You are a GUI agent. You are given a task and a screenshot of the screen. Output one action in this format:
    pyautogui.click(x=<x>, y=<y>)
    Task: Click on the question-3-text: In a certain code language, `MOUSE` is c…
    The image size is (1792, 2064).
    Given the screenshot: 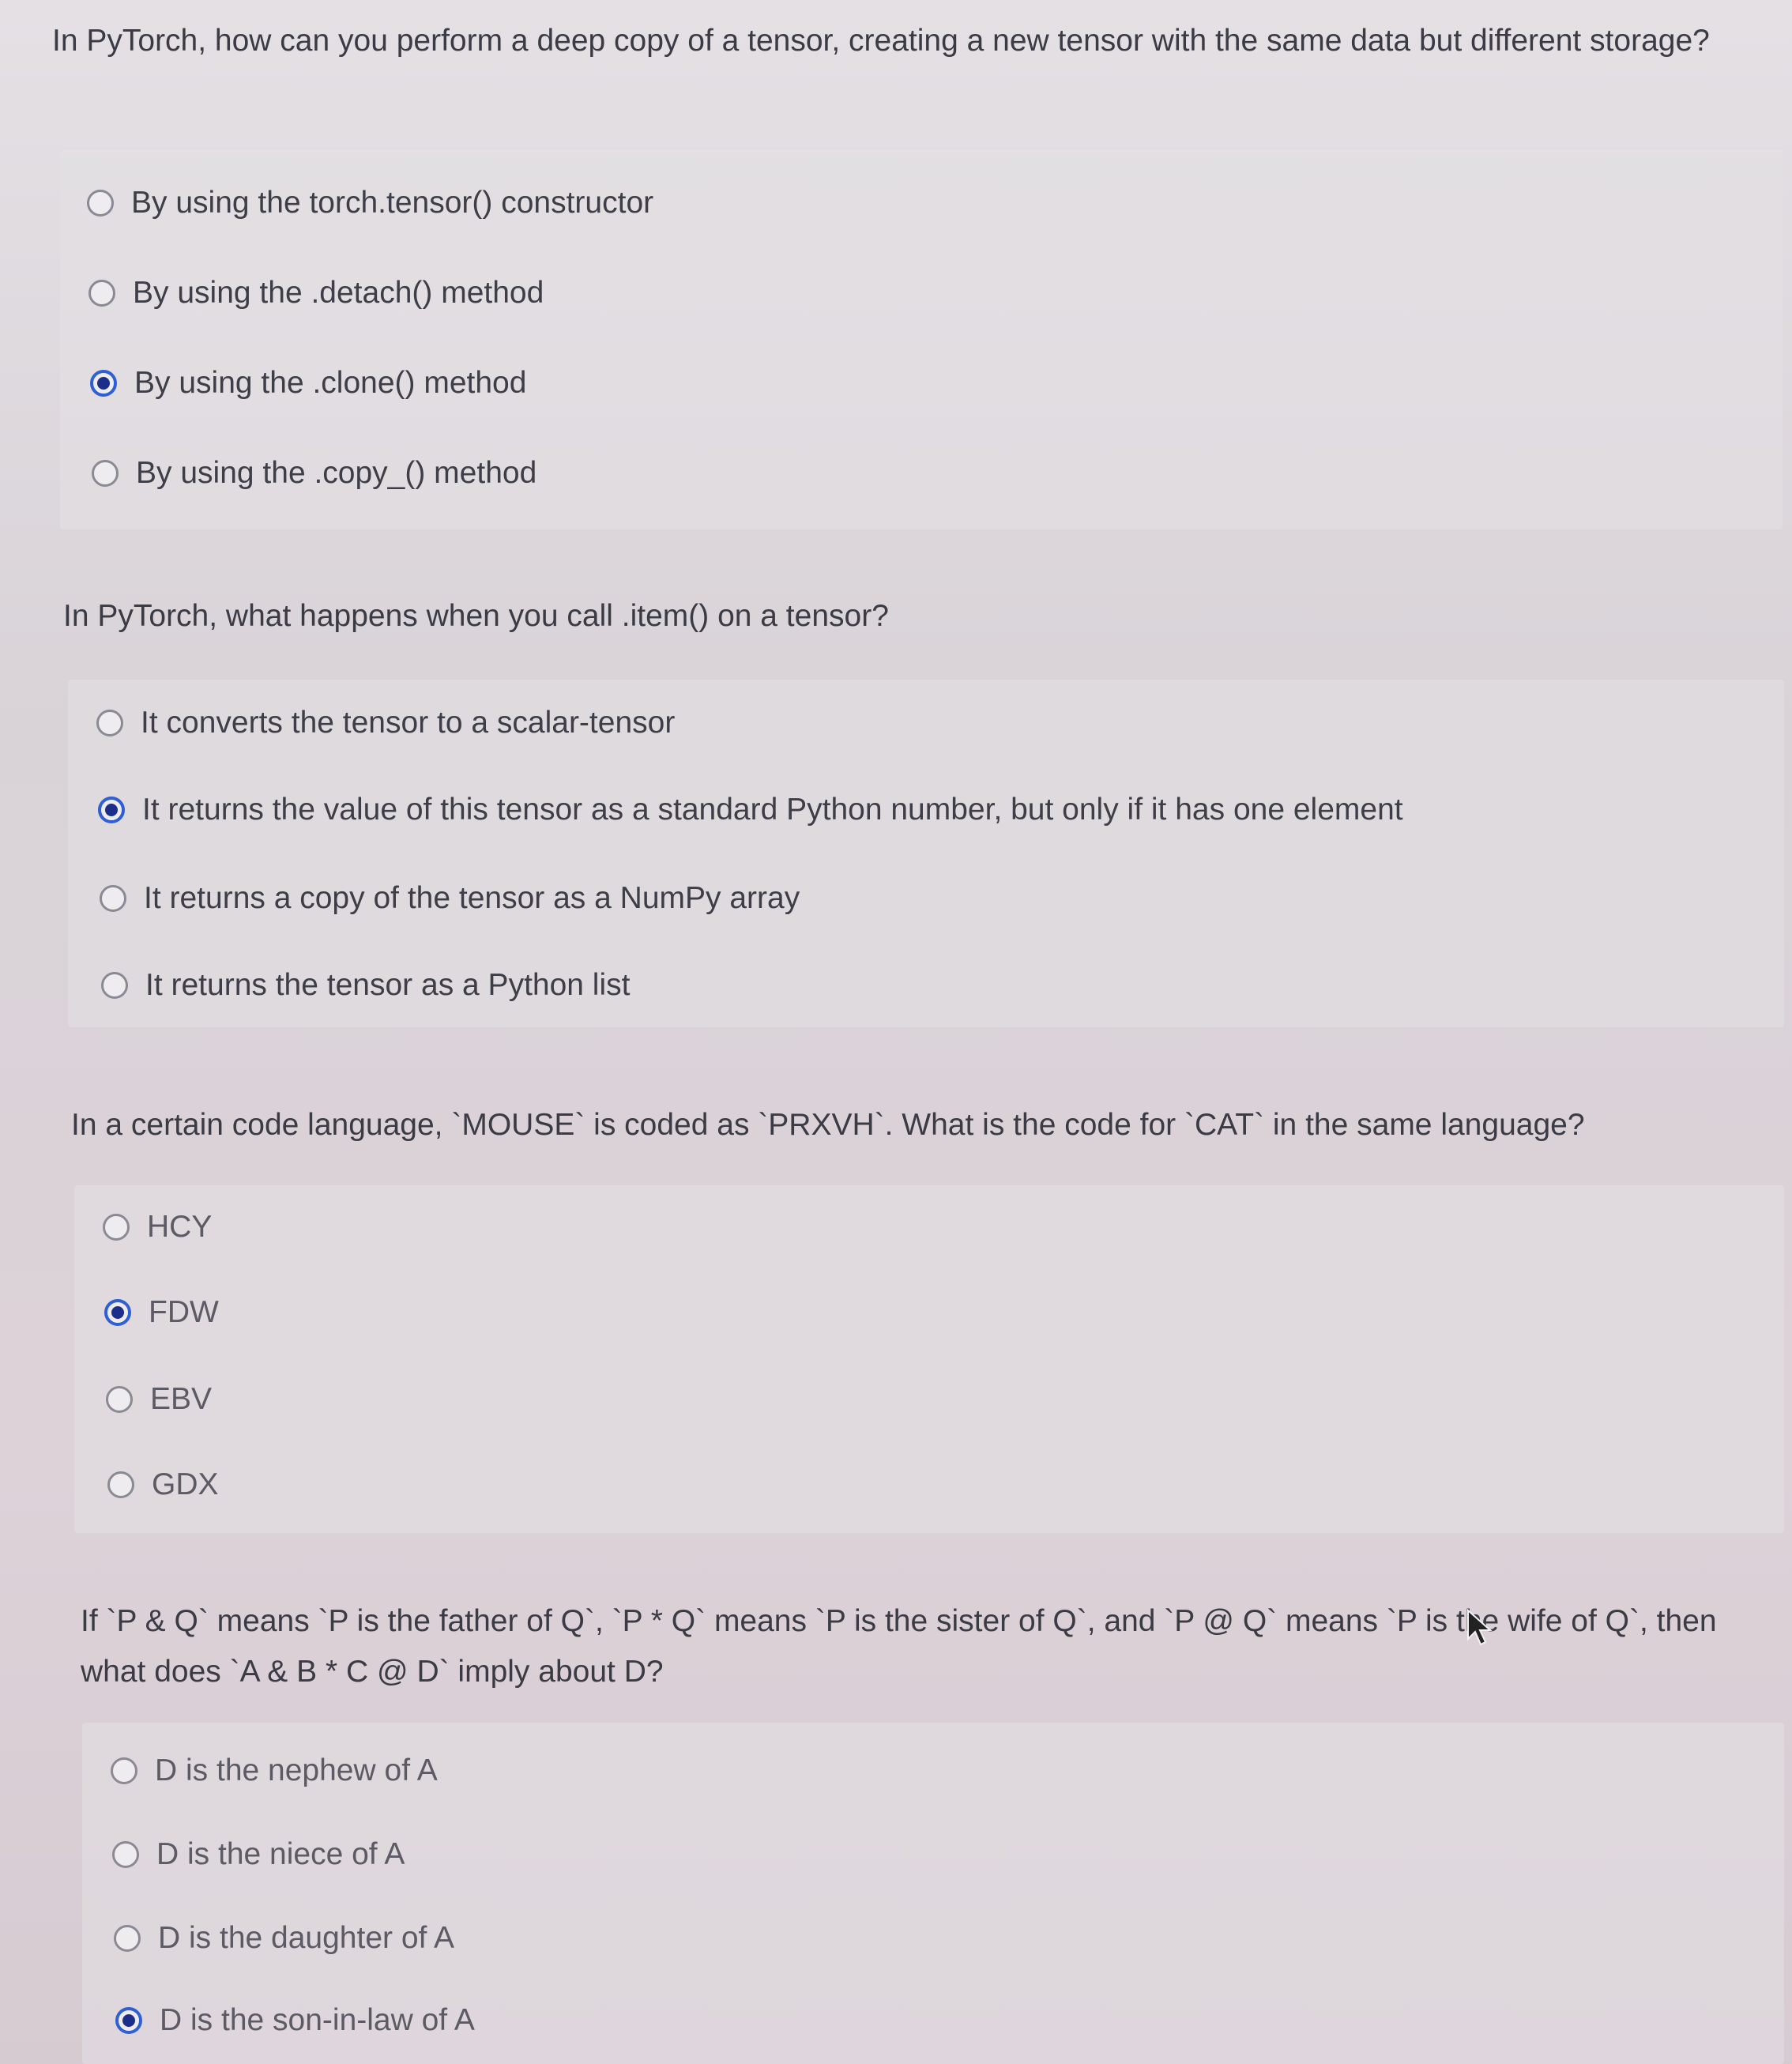 What is the action you would take?
    pyautogui.click(x=828, y=1125)
    